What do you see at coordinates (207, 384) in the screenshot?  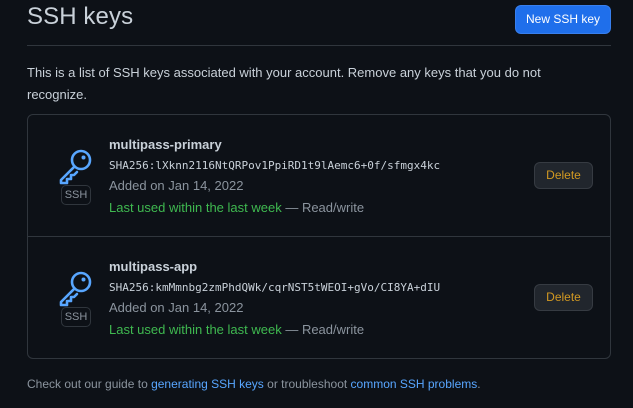 I see `generating-ssh-keys-link: generating SSH keys` at bounding box center [207, 384].